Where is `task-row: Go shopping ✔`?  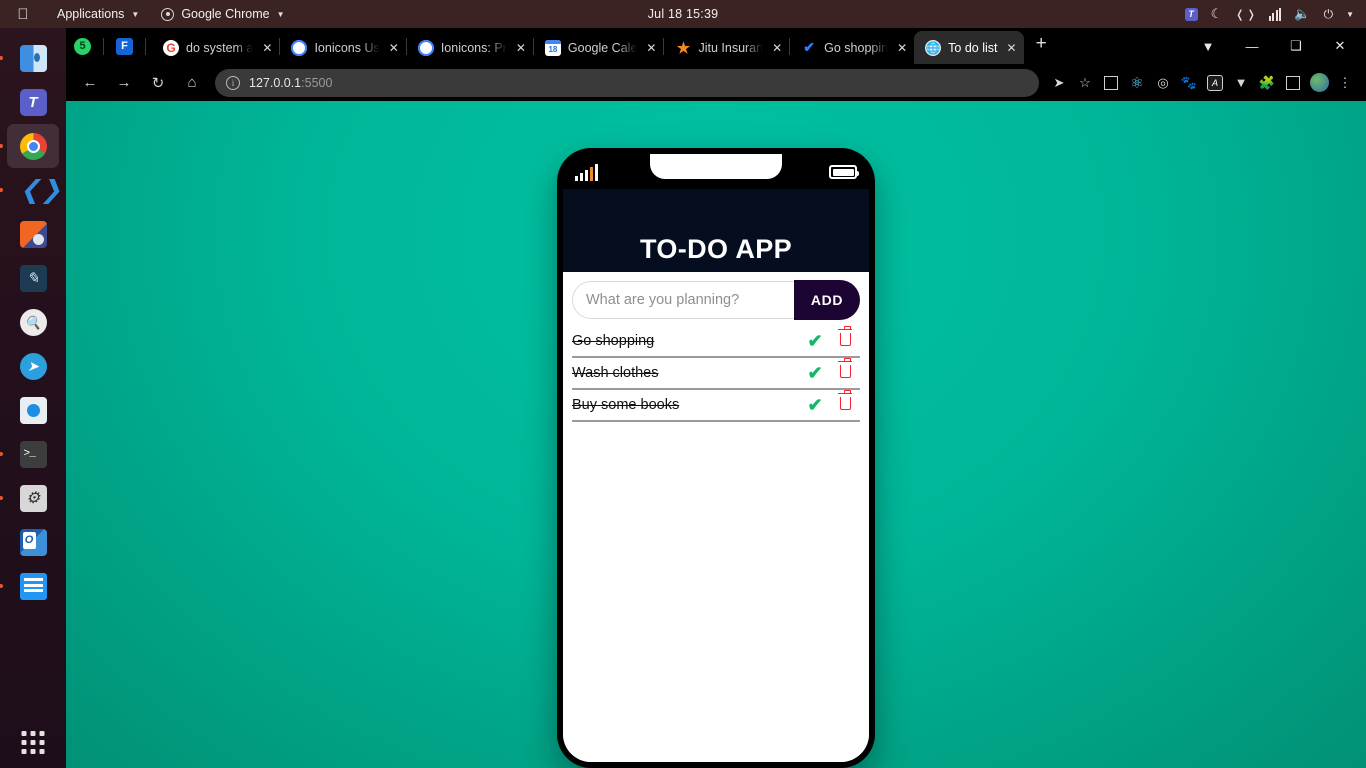
task-row: Go shopping ✔ is located at coordinates (716, 342).